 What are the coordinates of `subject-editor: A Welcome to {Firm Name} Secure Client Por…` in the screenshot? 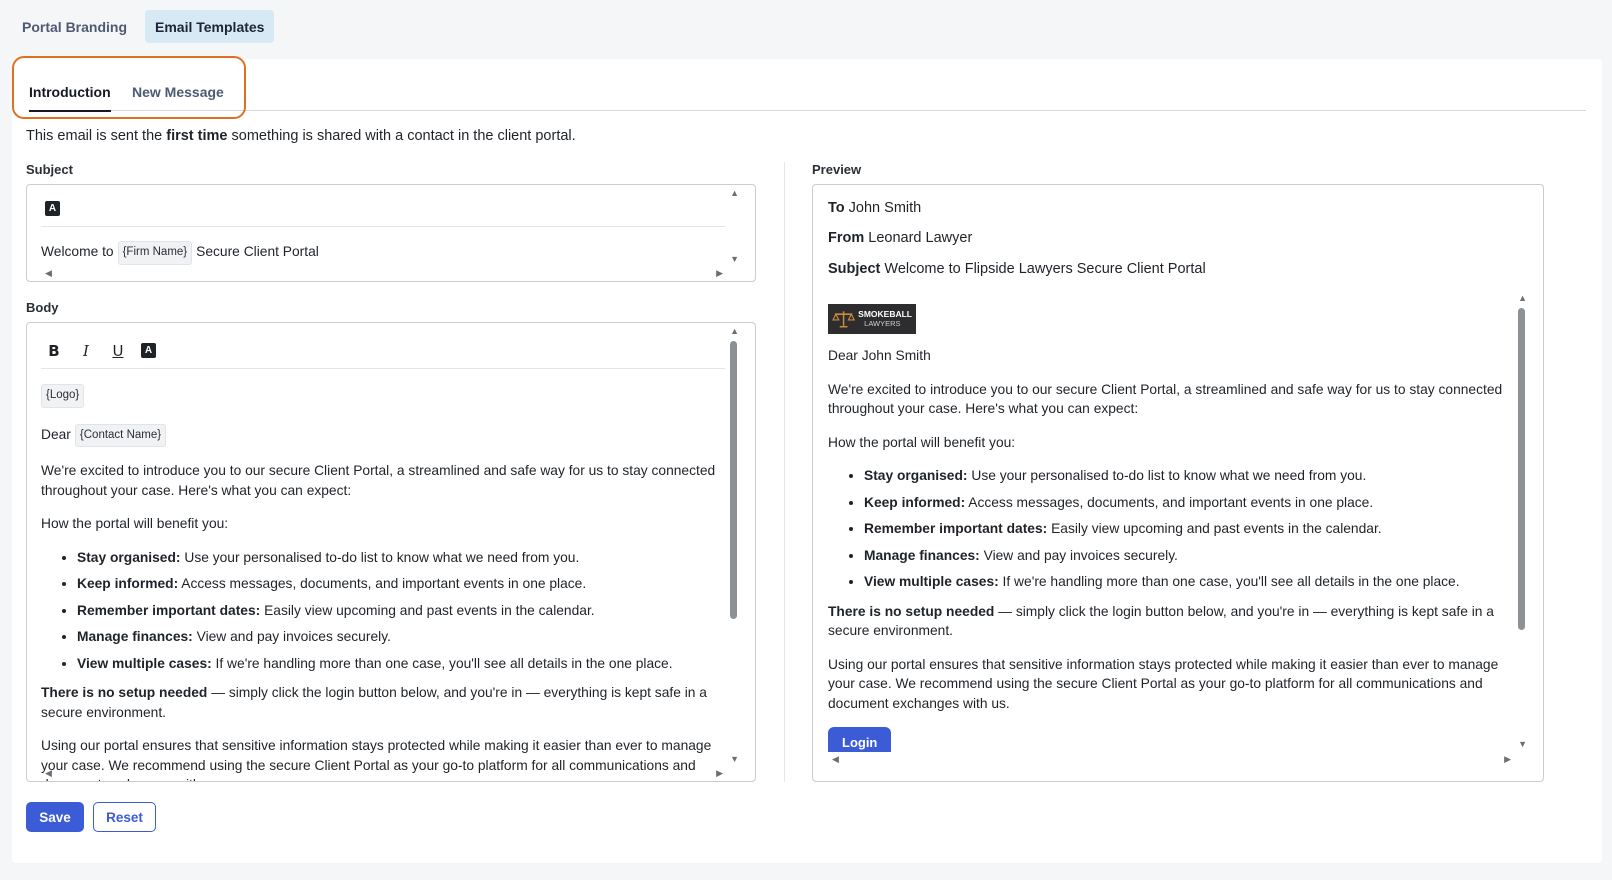 It's located at (391, 233).